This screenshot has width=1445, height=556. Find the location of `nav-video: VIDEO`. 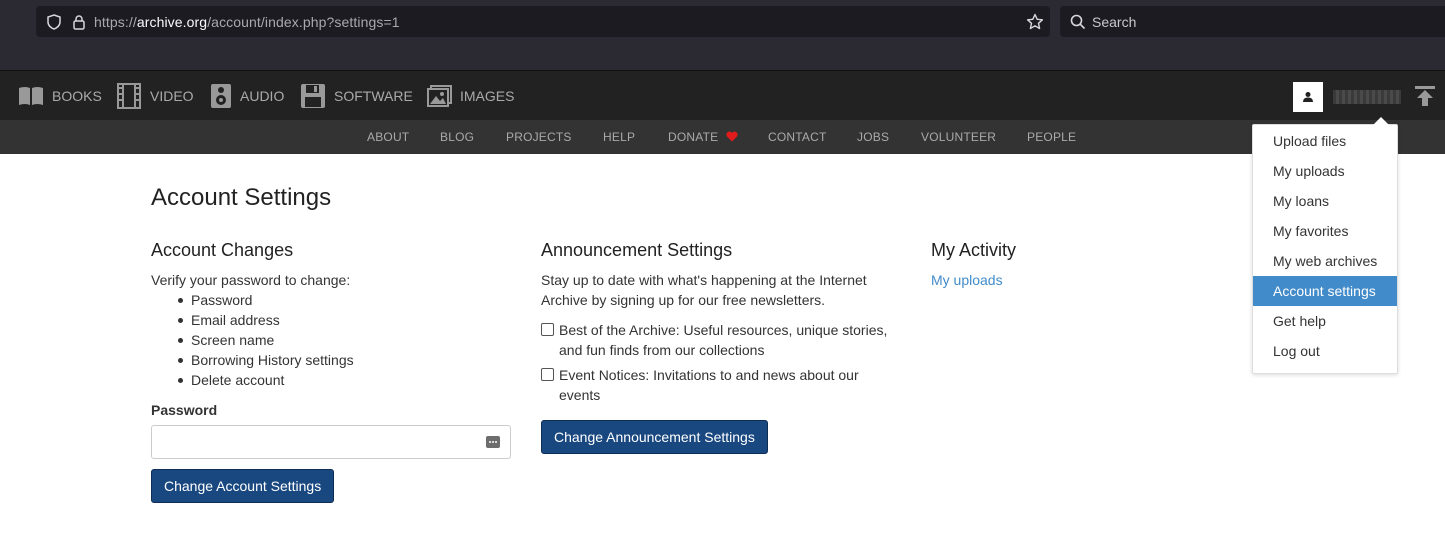

nav-video: VIDEO is located at coordinates (155, 96).